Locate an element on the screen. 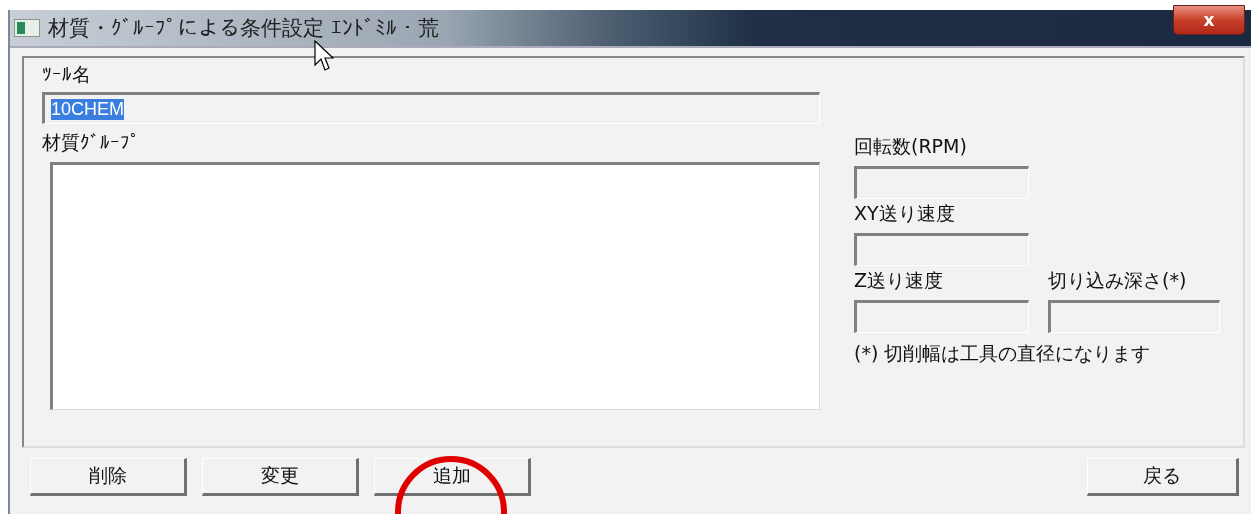  input-field: 10CHEM is located at coordinates (431, 108).